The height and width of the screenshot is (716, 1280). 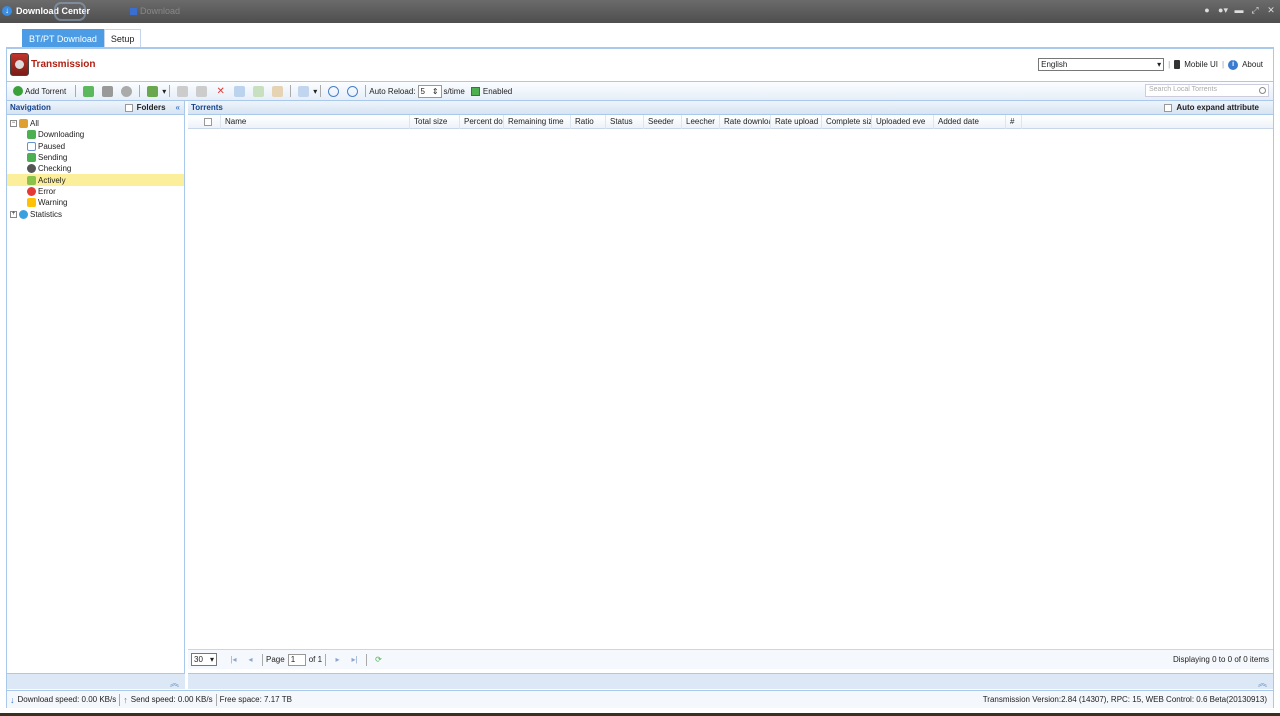 I want to click on tracker-icon, so click(x=259, y=91).